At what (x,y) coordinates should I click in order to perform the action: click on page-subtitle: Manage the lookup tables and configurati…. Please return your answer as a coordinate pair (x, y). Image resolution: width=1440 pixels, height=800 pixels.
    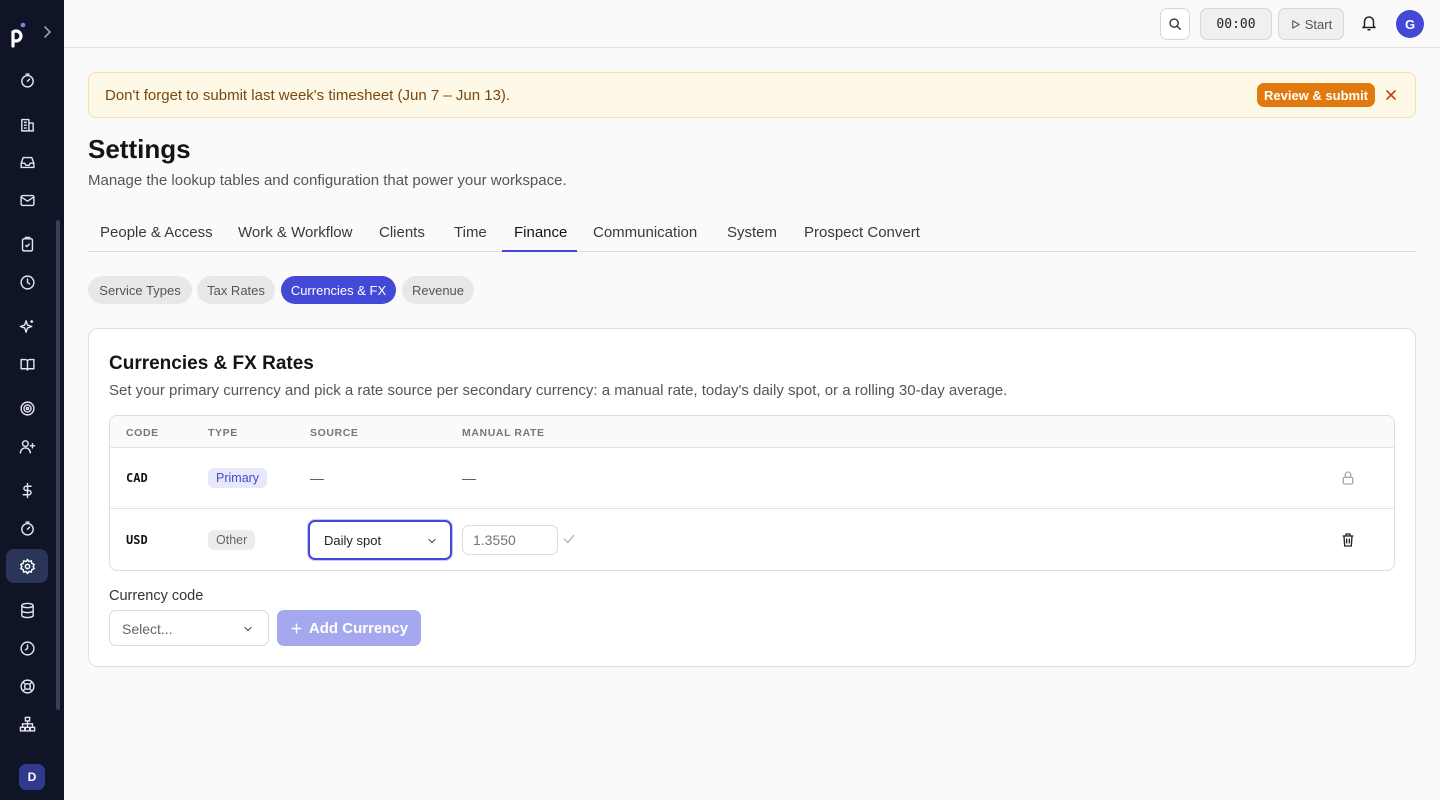
    Looking at the image, I should click on (327, 180).